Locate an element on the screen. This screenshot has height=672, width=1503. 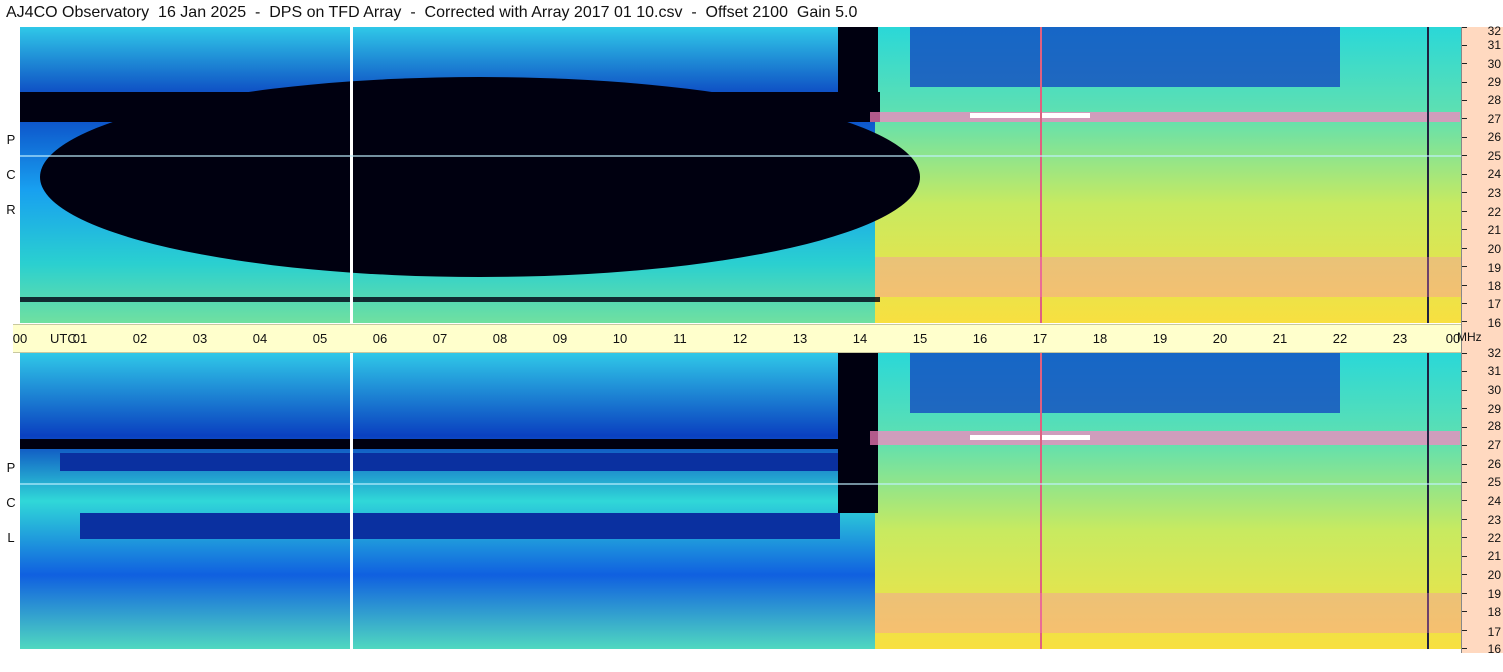
hour-tick-label: 23 is located at coordinates (1400, 338).